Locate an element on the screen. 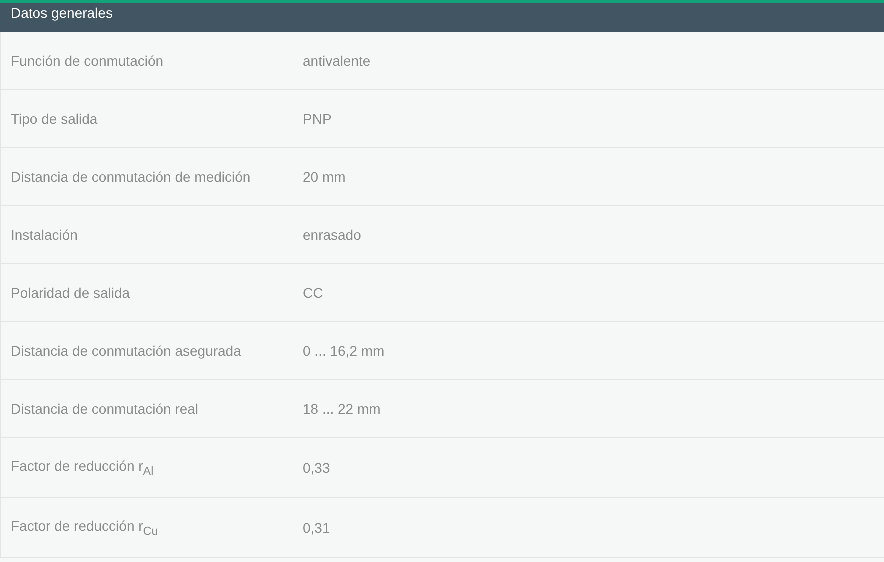  property-label: Distancia de conmutación asegurada is located at coordinates (126, 350).